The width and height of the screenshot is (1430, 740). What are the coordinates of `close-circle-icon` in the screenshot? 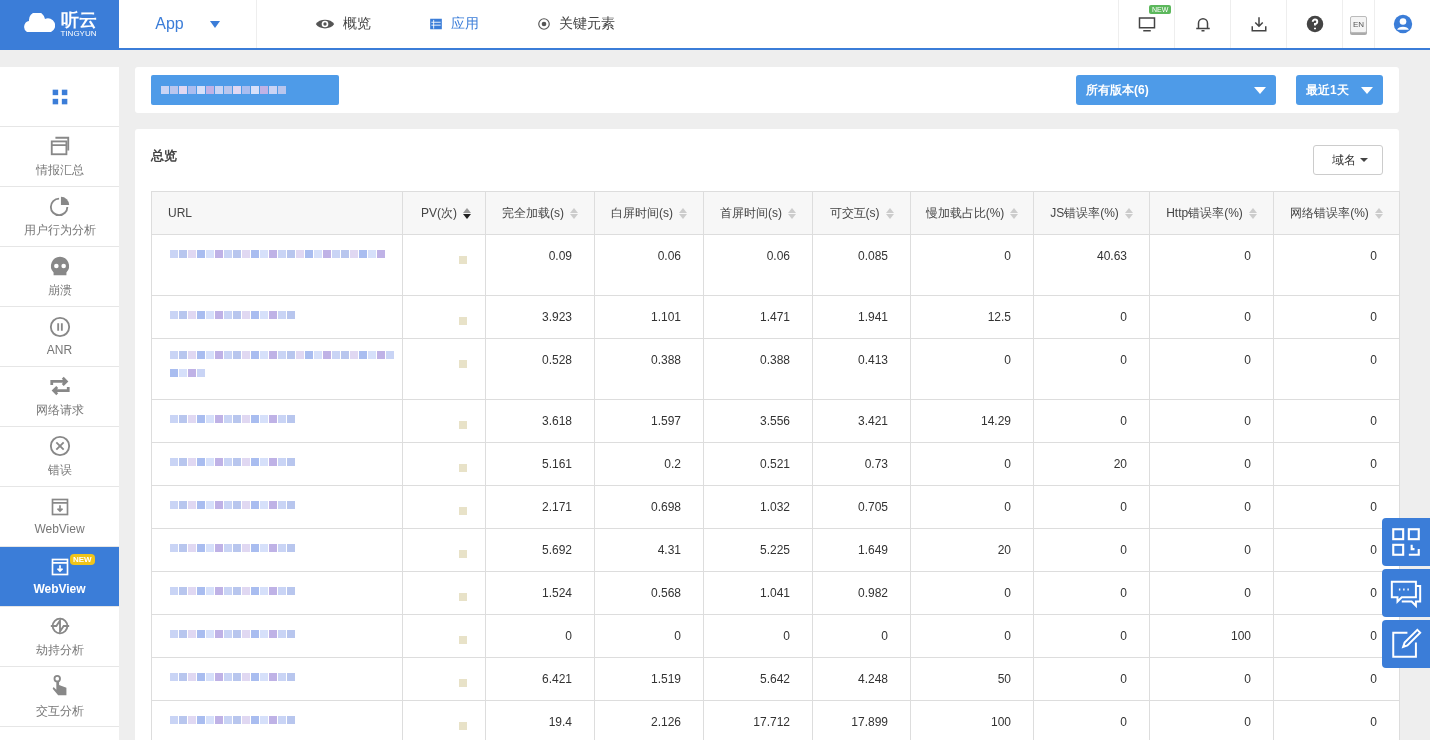 It's located at (59, 445).